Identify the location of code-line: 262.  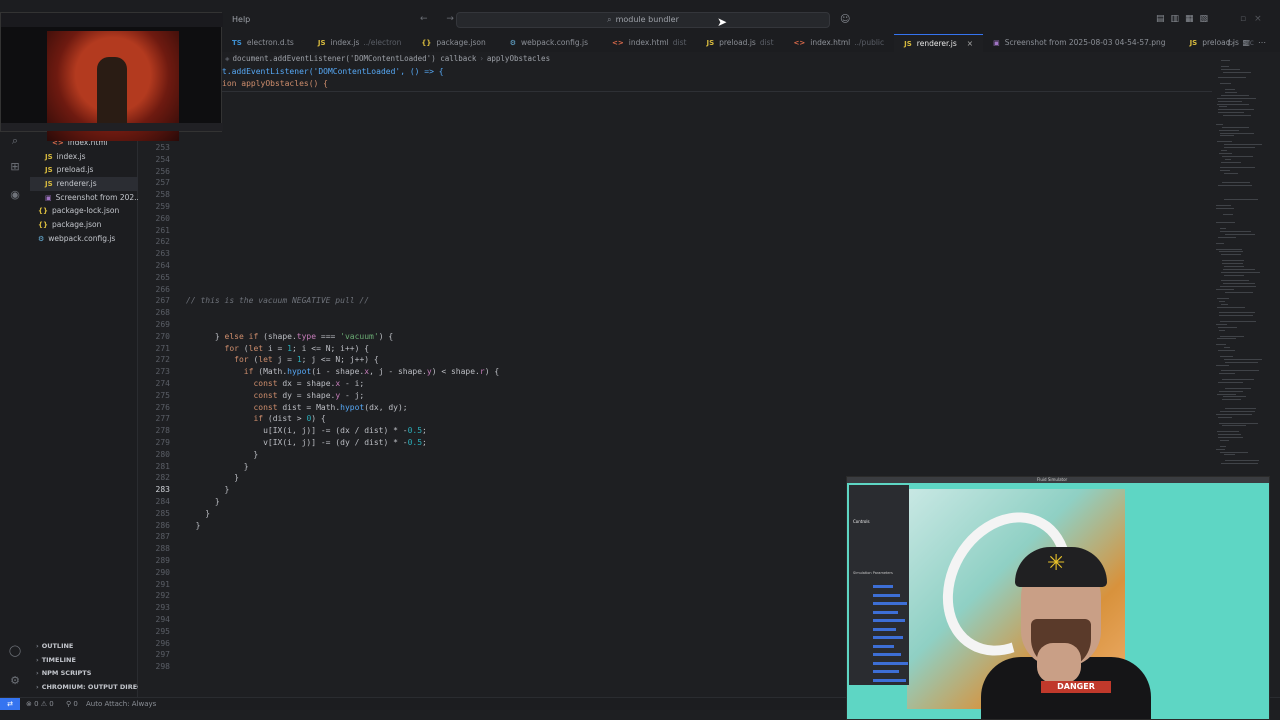
(673, 242).